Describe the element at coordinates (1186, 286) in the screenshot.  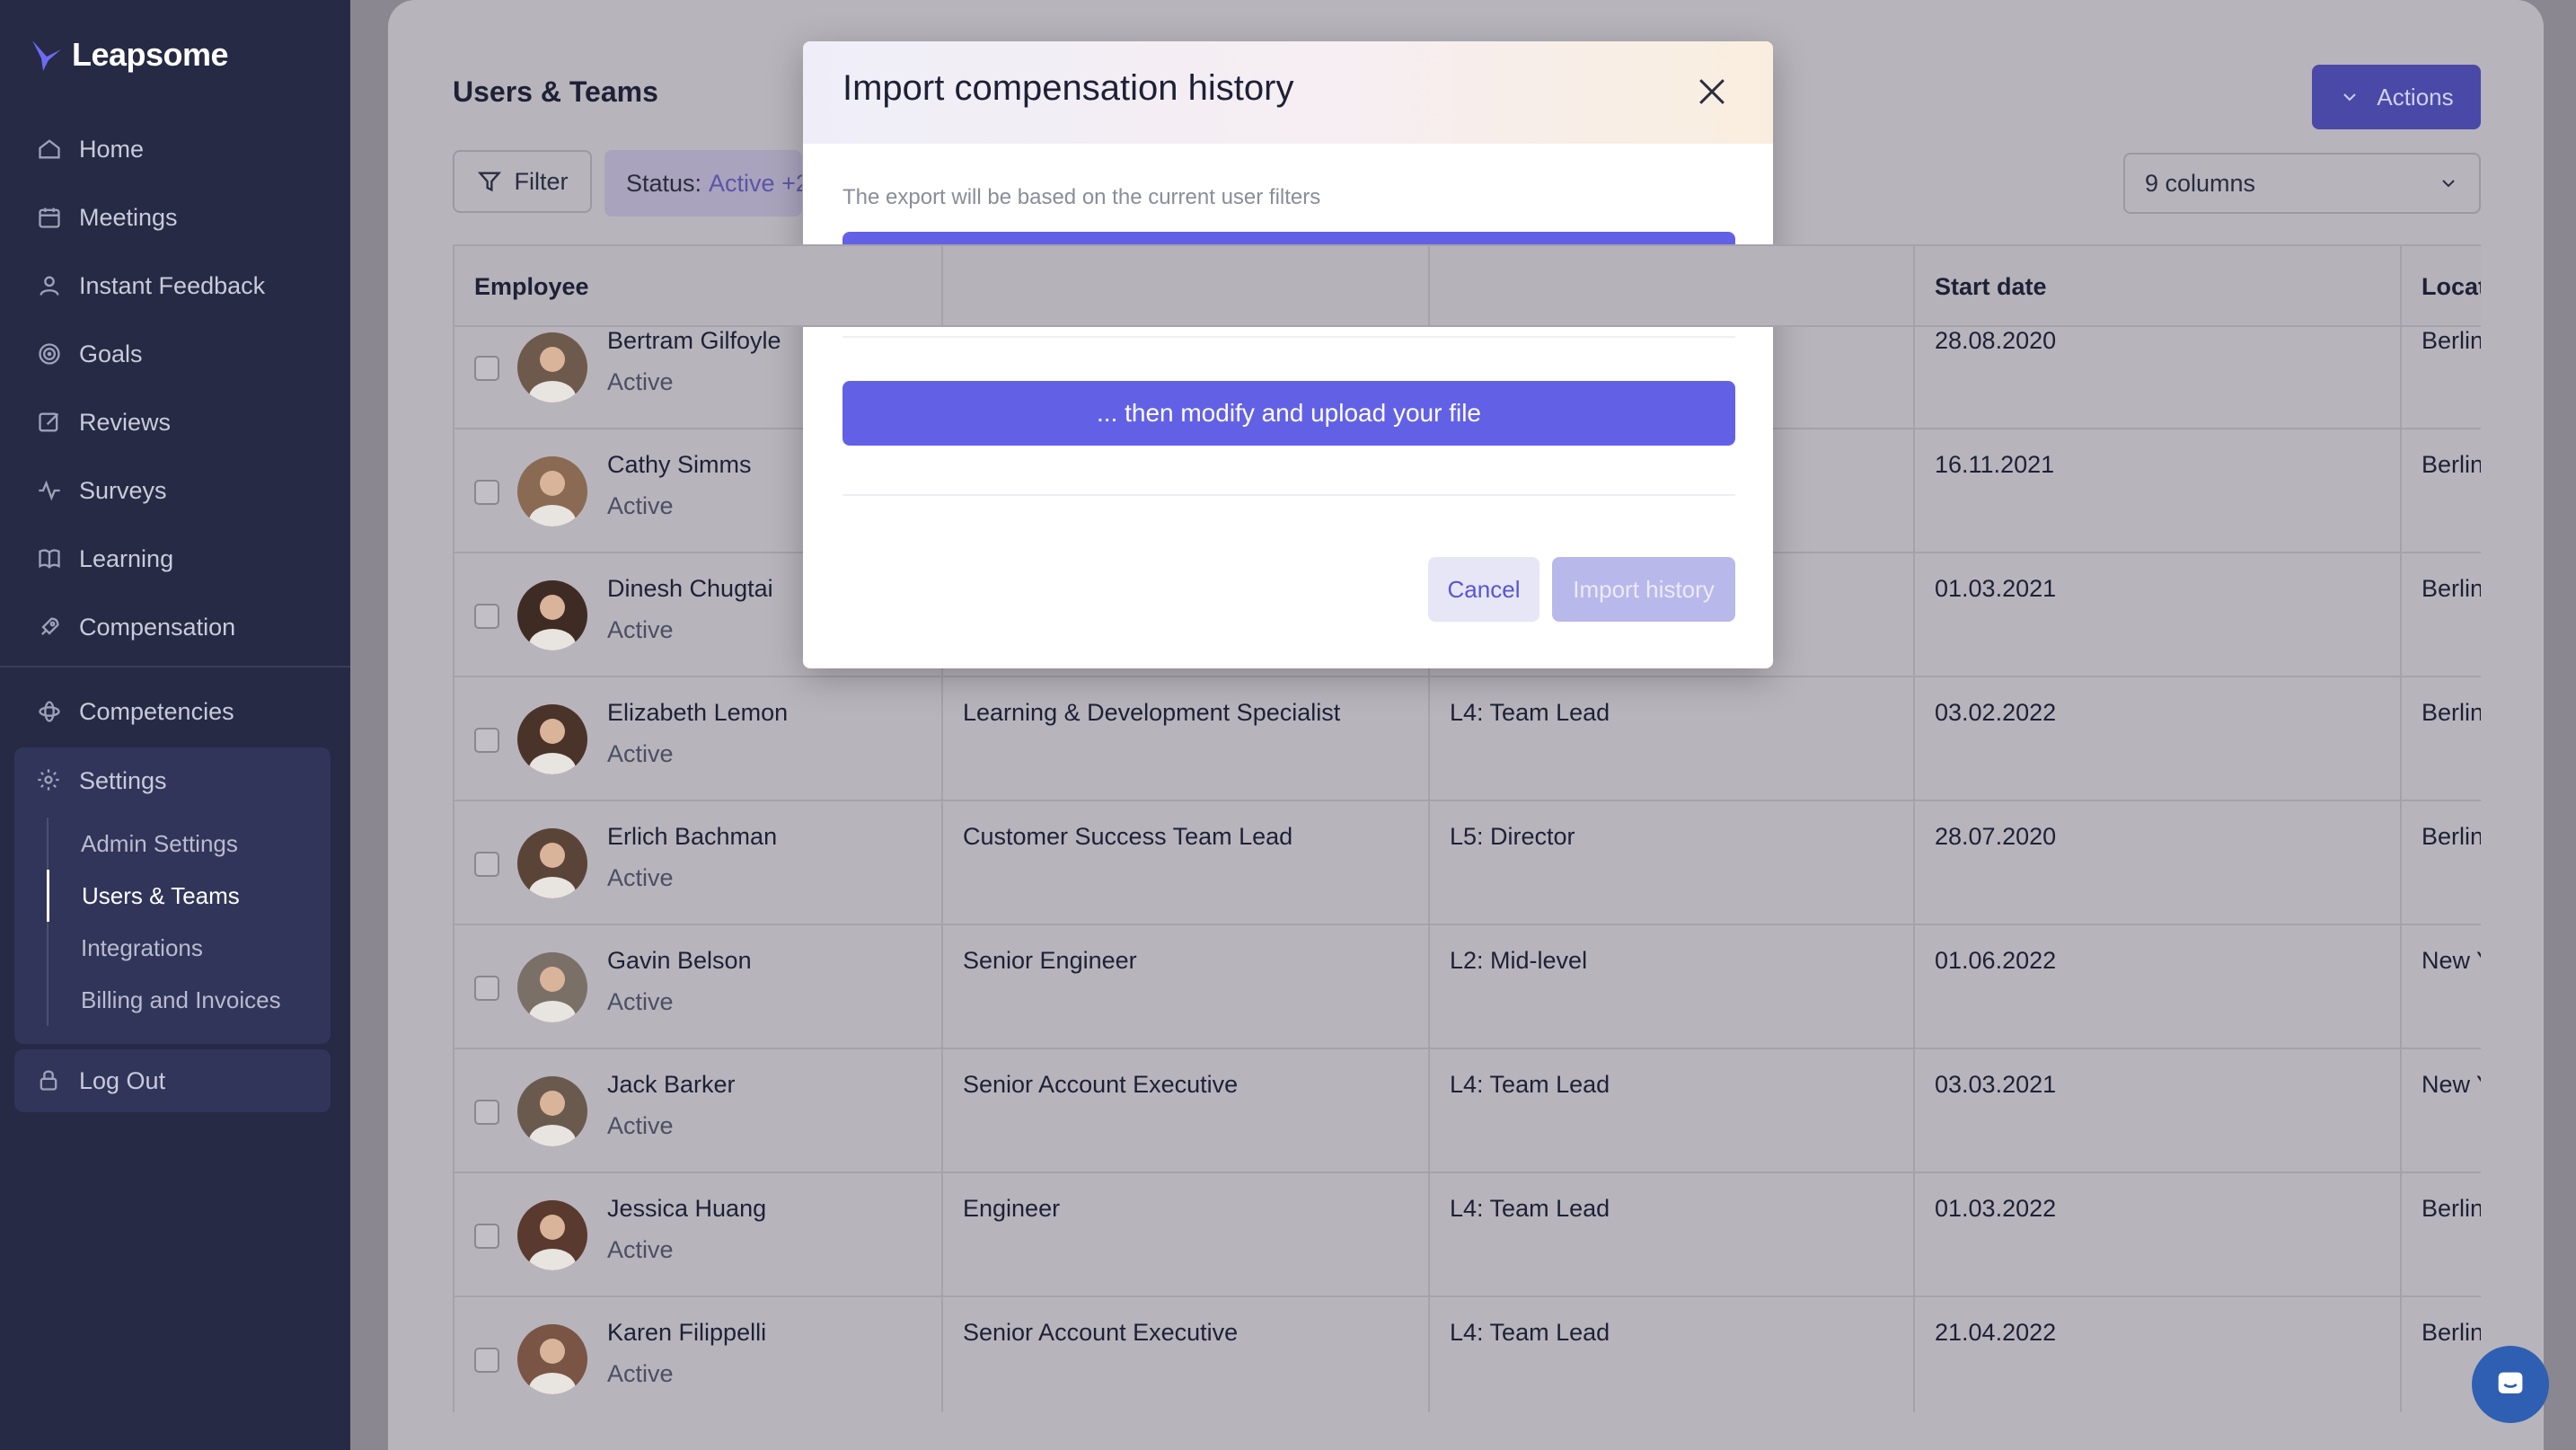
I see `col-header-position` at that location.